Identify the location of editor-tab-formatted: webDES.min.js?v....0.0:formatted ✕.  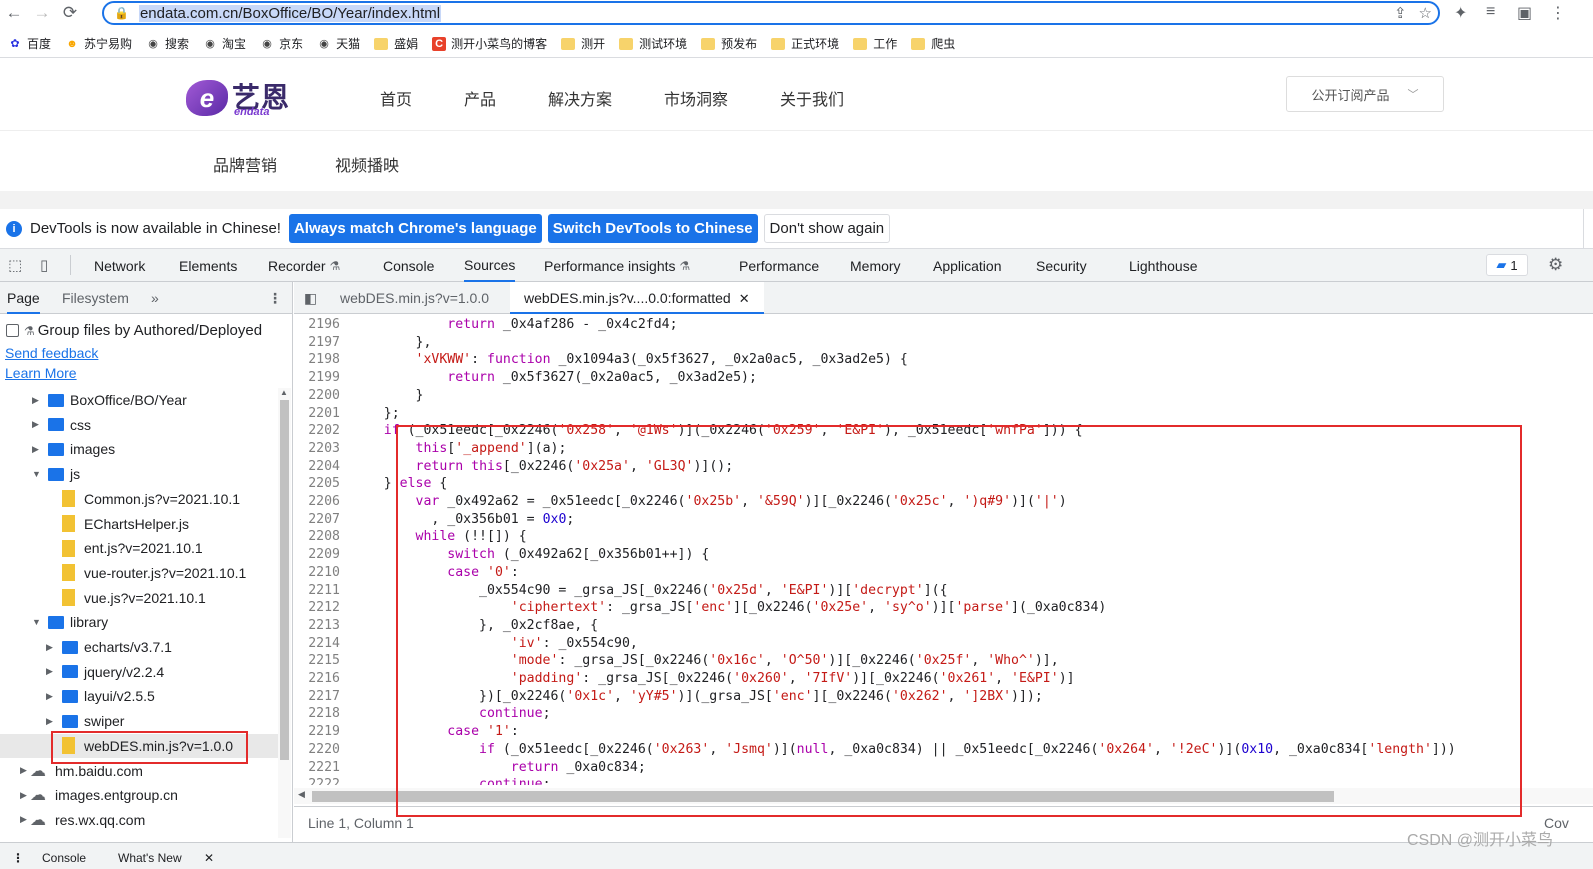
(637, 298).